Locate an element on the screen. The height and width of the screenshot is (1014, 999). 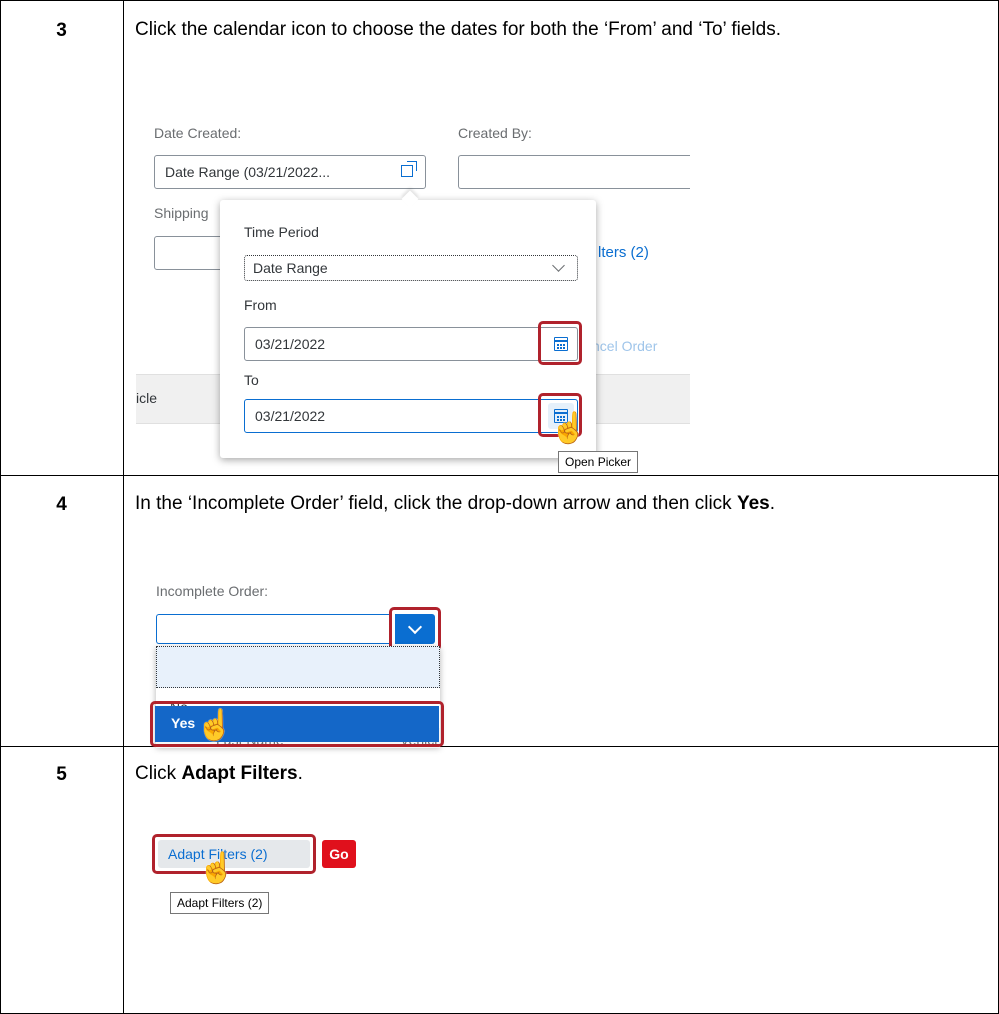
time-period-select: Date Range is located at coordinates (411, 268).